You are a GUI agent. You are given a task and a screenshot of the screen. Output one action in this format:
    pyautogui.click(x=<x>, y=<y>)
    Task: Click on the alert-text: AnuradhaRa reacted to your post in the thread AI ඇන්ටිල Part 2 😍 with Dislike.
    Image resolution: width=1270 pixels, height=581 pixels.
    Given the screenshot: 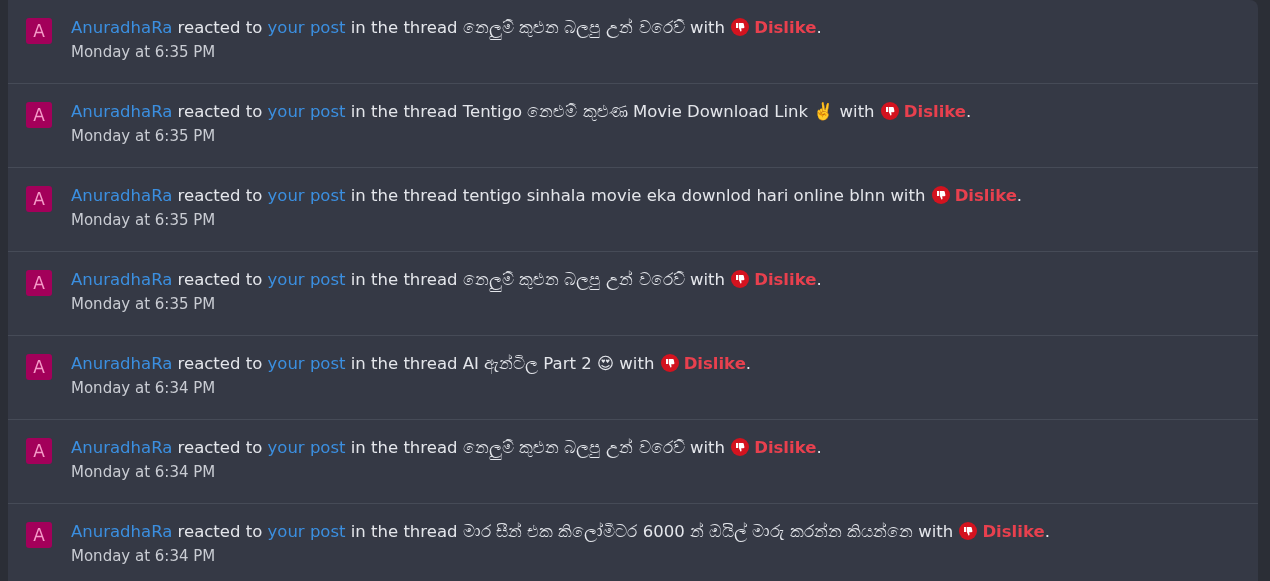 What is the action you would take?
    pyautogui.click(x=411, y=364)
    